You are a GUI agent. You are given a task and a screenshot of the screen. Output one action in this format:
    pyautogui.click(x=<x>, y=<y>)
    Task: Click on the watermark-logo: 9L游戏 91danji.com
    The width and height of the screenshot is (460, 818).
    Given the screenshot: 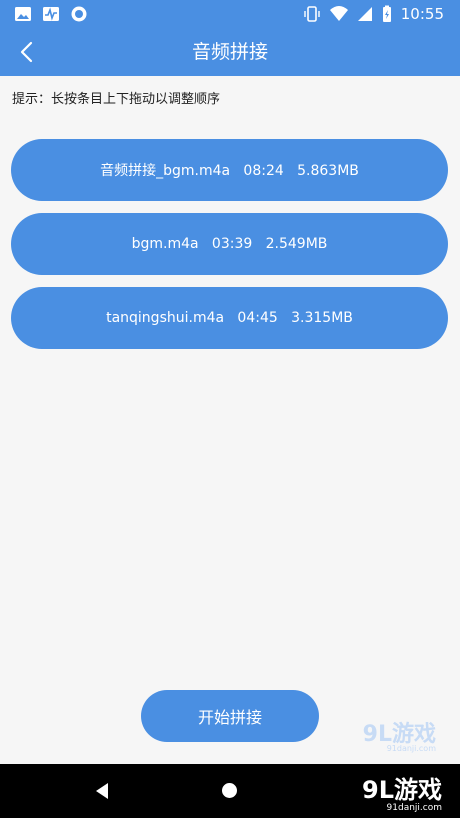 What is the action you would take?
    pyautogui.click(x=399, y=734)
    